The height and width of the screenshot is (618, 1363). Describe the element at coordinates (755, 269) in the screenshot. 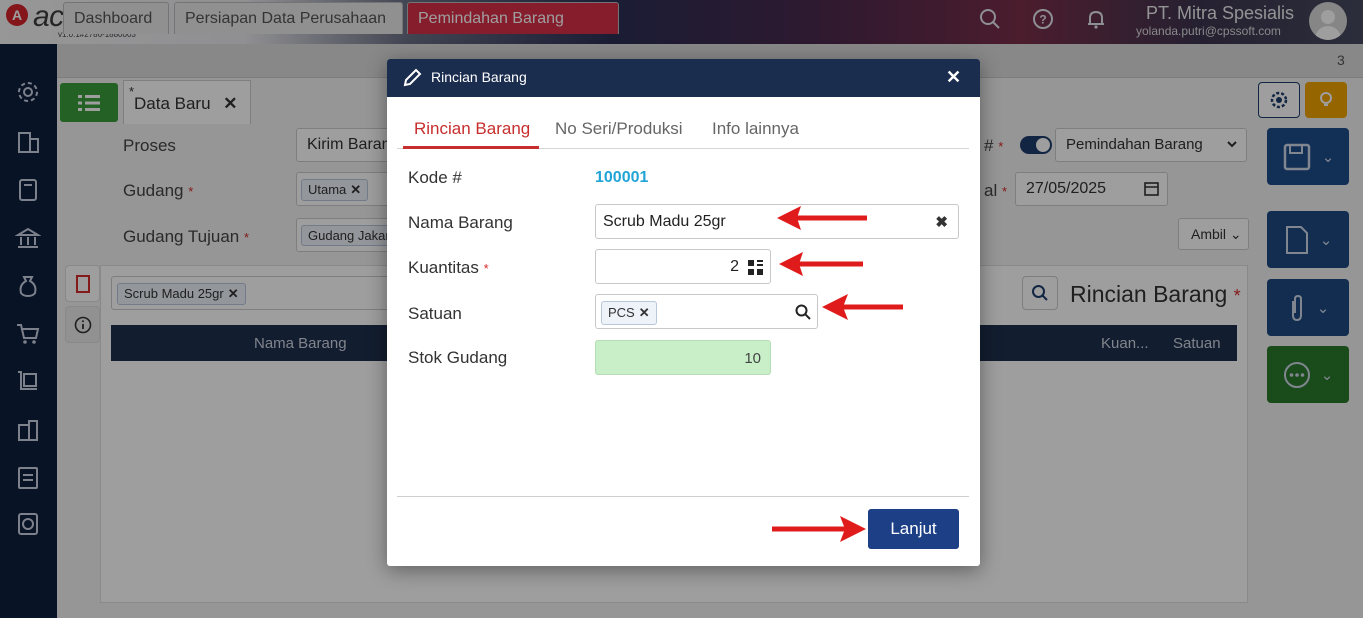

I see `calculator-icon` at that location.